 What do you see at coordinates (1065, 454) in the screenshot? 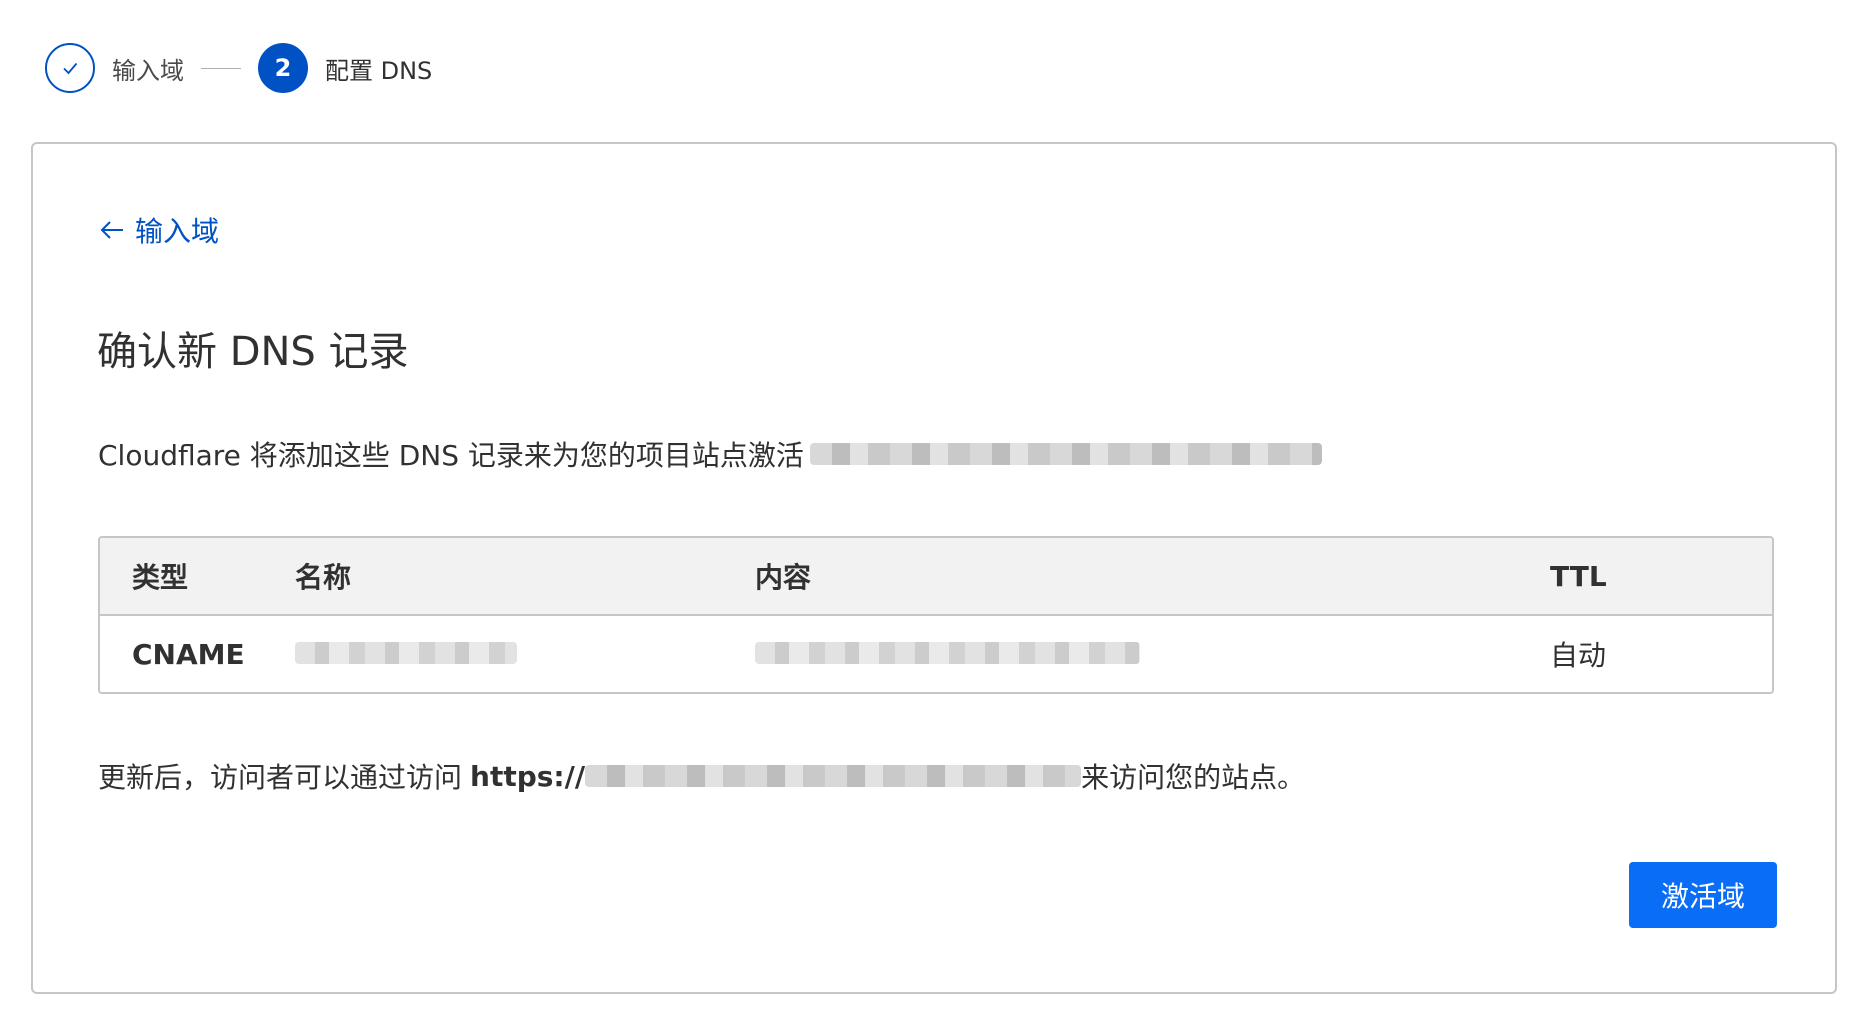
I see `redacted-domain` at bounding box center [1065, 454].